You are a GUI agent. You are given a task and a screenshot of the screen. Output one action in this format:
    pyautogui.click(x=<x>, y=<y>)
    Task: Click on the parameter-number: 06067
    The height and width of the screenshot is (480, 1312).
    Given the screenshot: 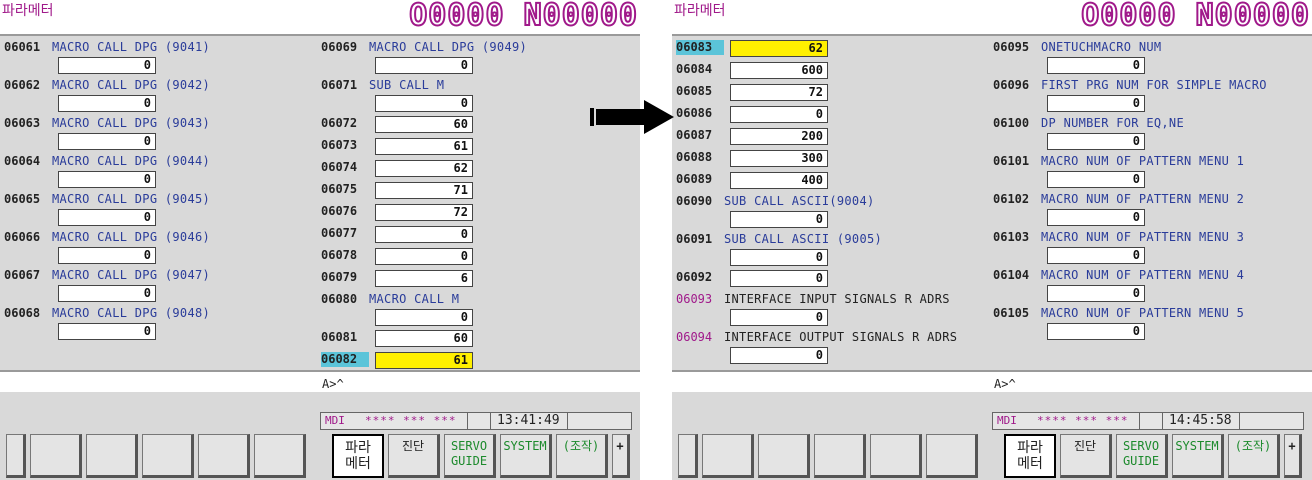 What is the action you would take?
    pyautogui.click(x=22, y=275)
    